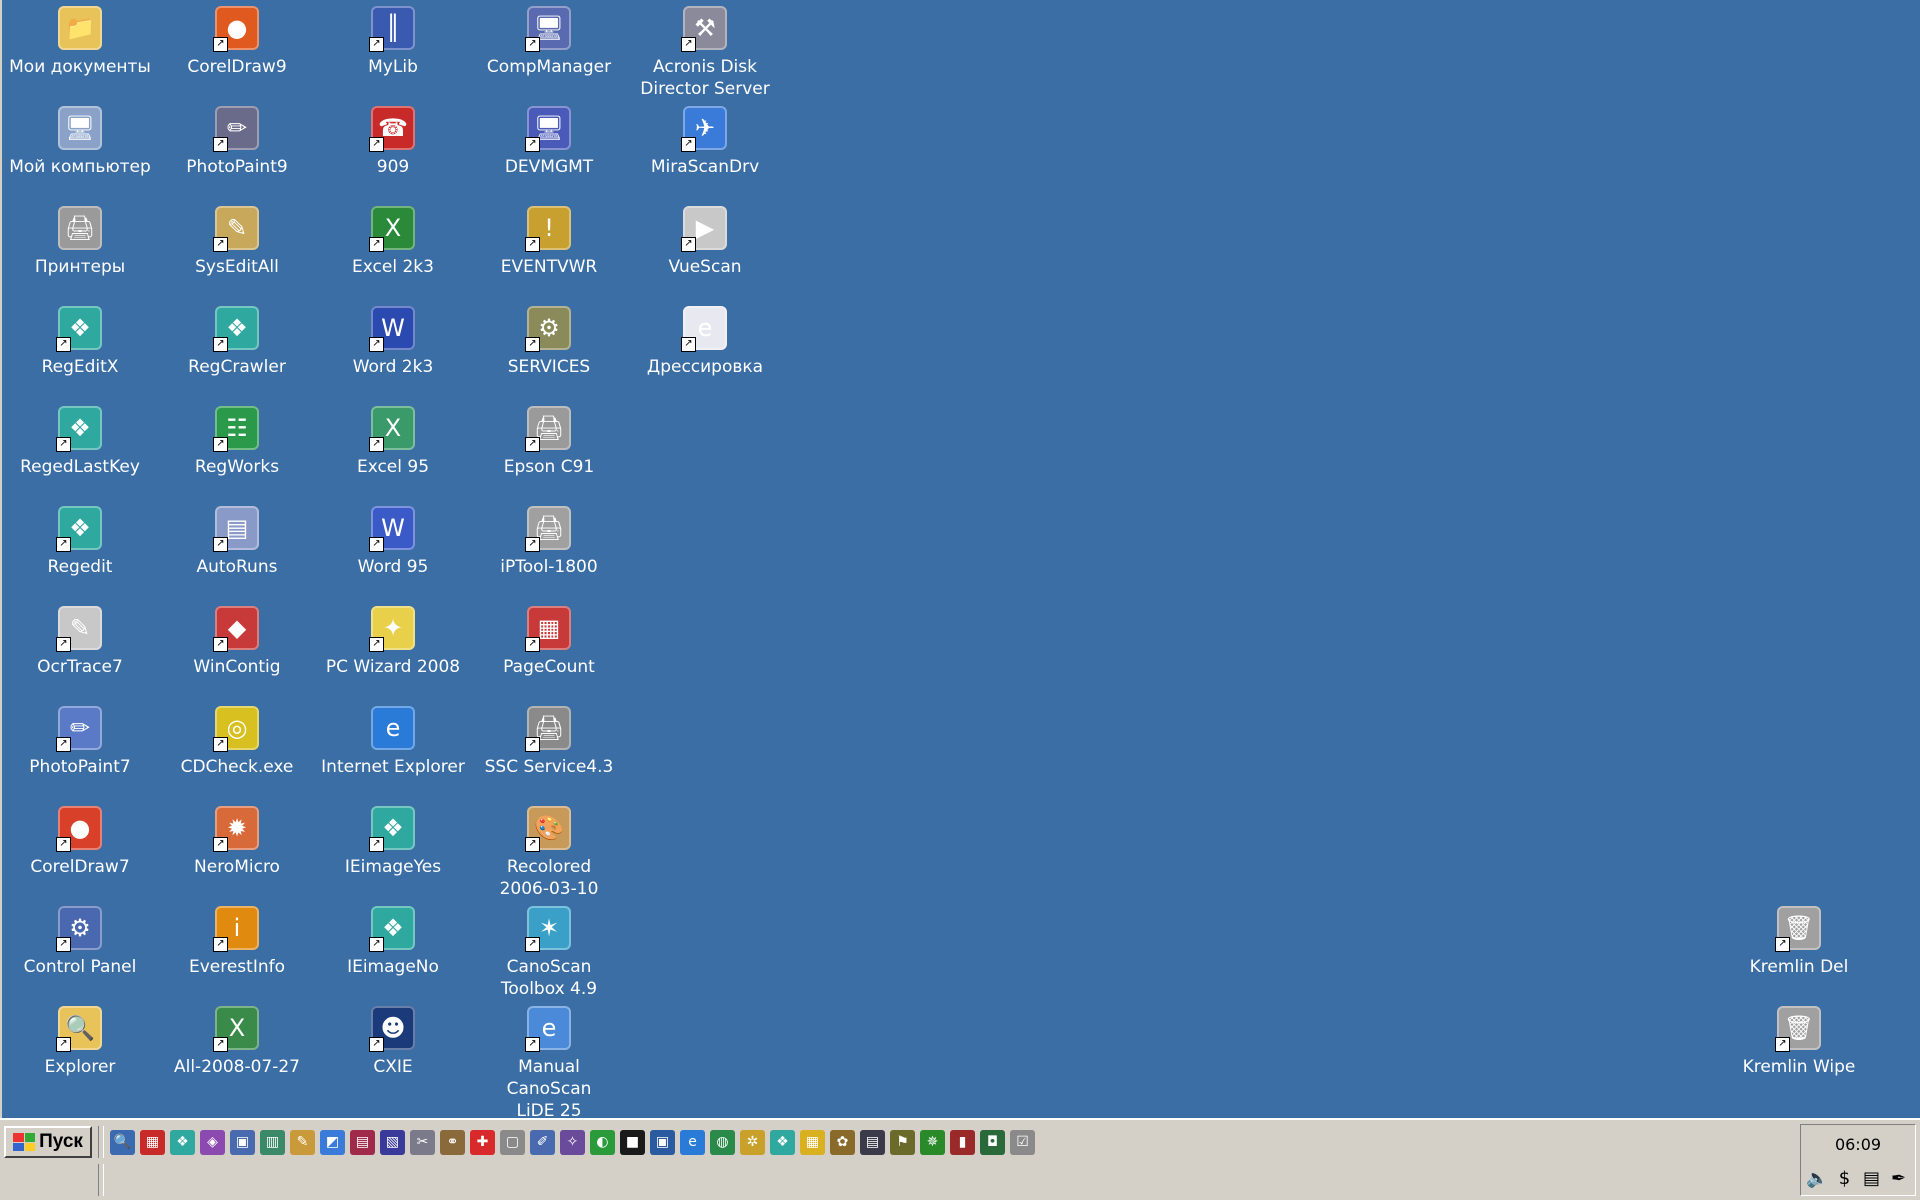 The image size is (1920, 1200). I want to click on desktop-icon: ✈ ↗ MiraScanDrv, so click(705, 142).